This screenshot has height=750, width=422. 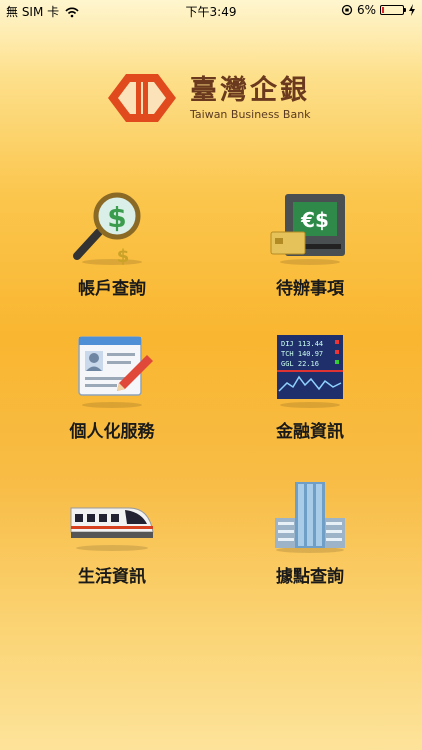 What do you see at coordinates (302, 344) in the screenshot?
I see `svg-text: DIJ 113.44` at bounding box center [302, 344].